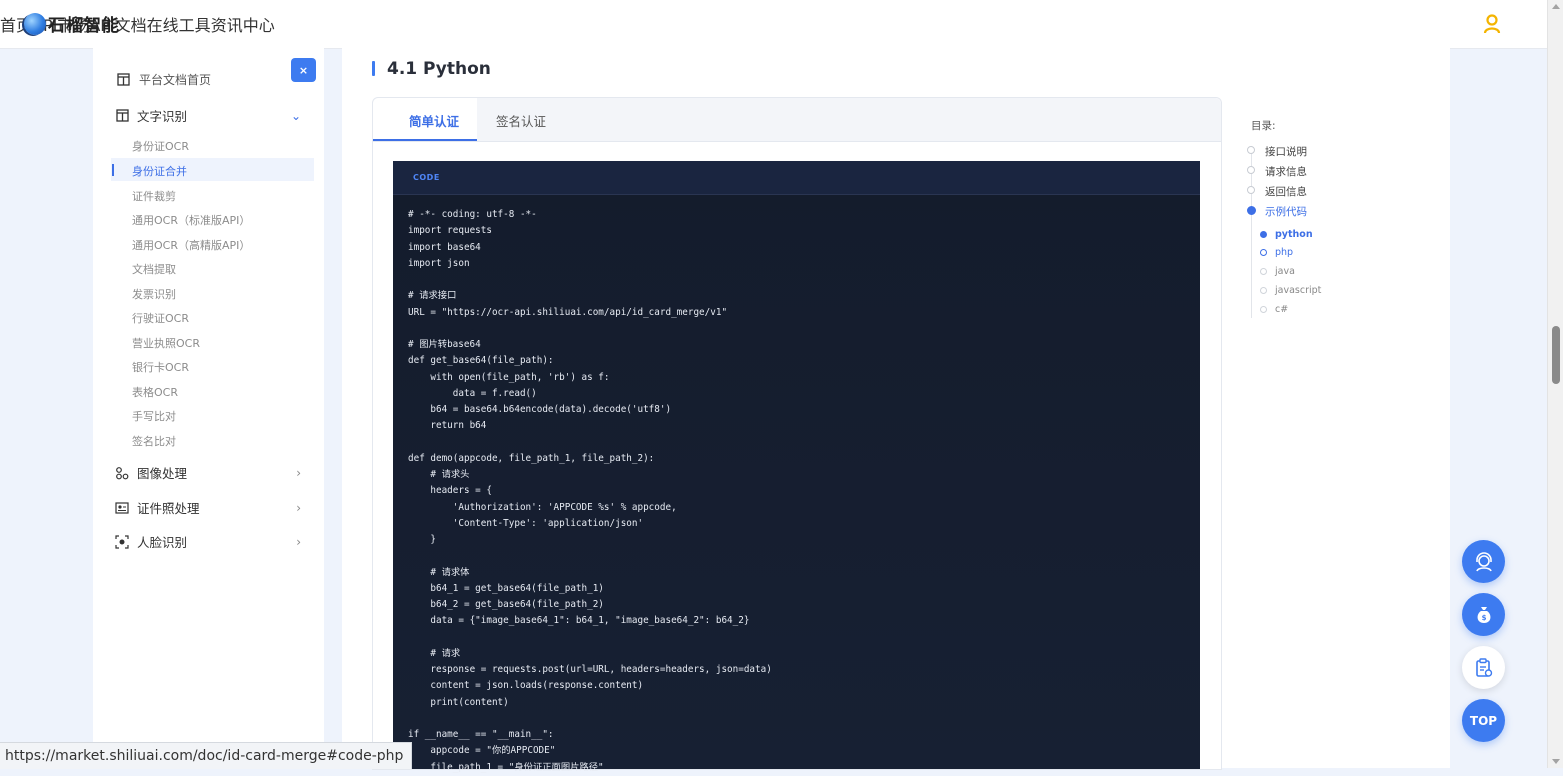 Image resolution: width=1563 pixels, height=776 pixels. Describe the element at coordinates (1286, 151) in the screenshot. I see `toc-item-api-desc: 接口说明` at that location.